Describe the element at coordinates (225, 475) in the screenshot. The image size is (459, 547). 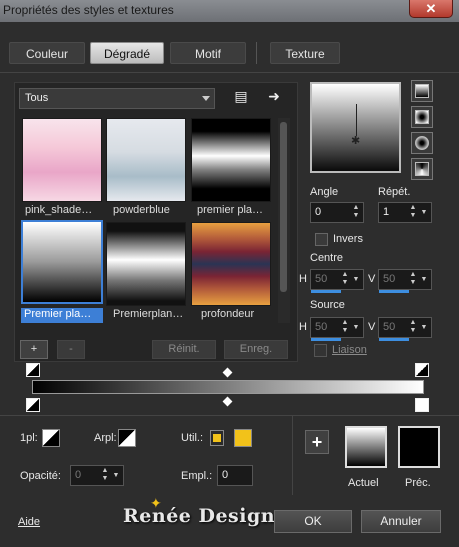
I see `location-value: 0` at that location.